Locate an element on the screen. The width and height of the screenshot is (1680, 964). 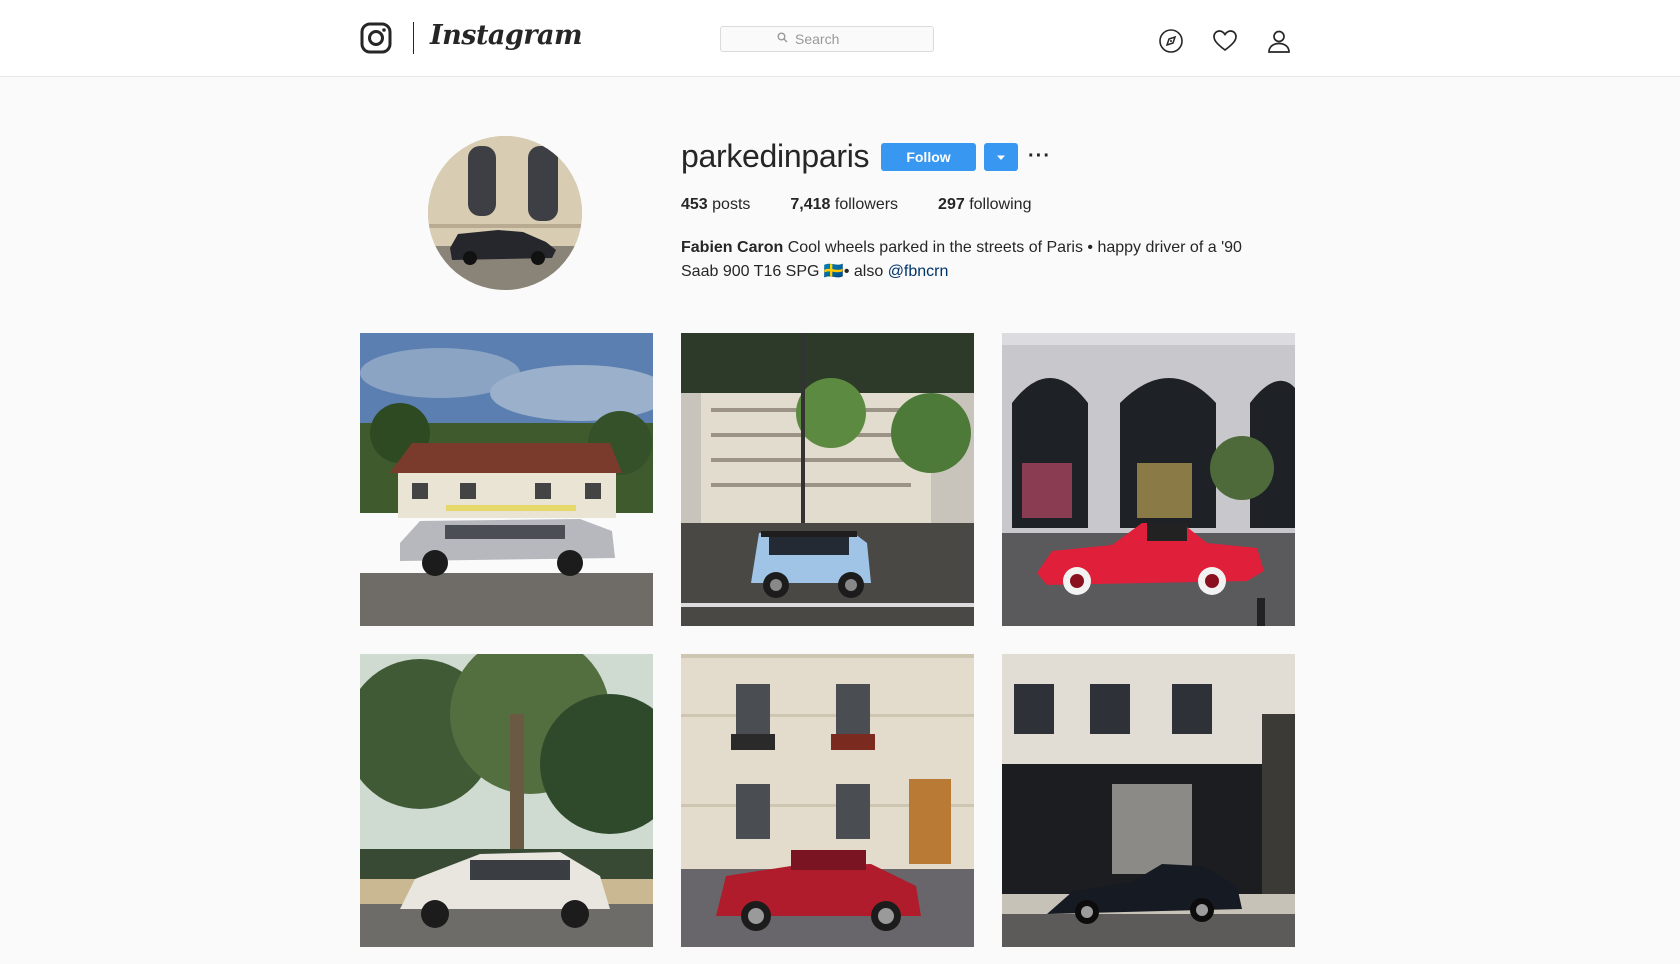
top-navigation-bar: Instagram is located at coordinates (840, 38).